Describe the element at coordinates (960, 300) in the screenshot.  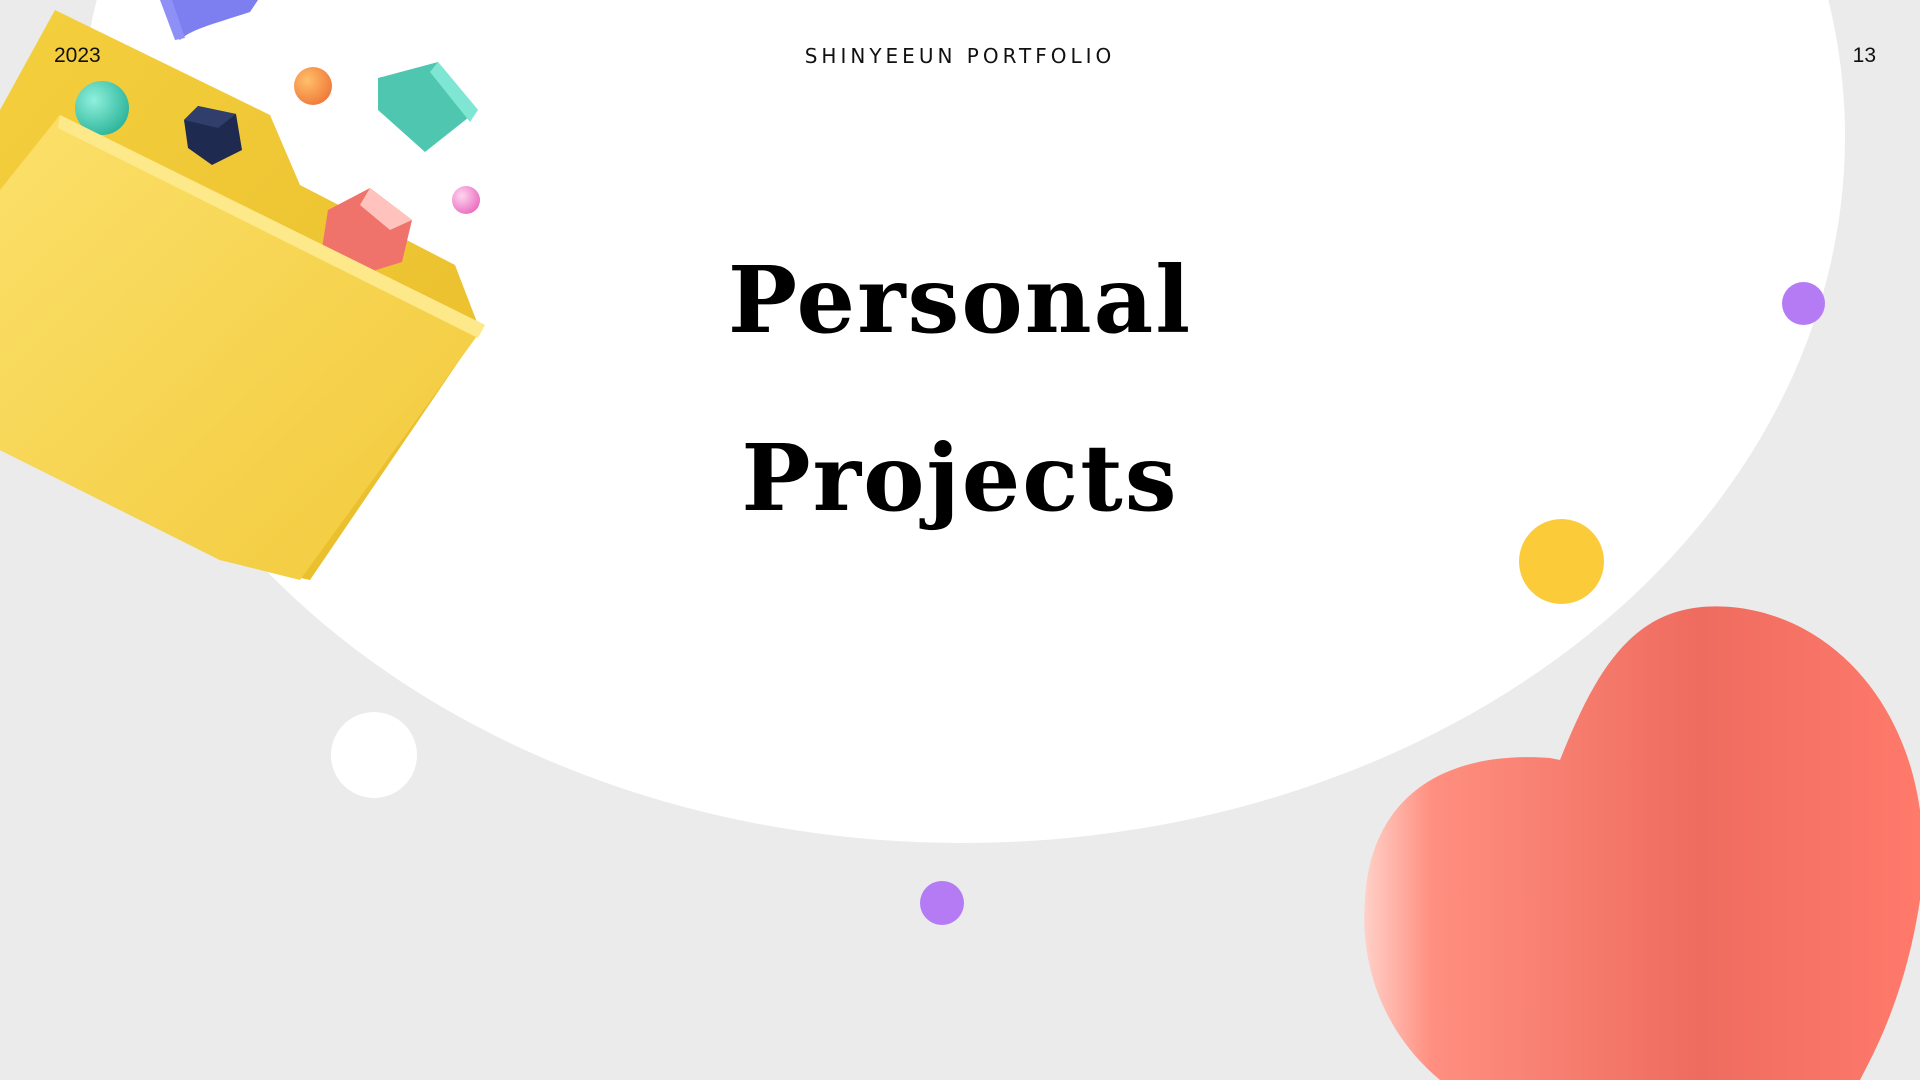
I see `slide-title-line1: Personal` at that location.